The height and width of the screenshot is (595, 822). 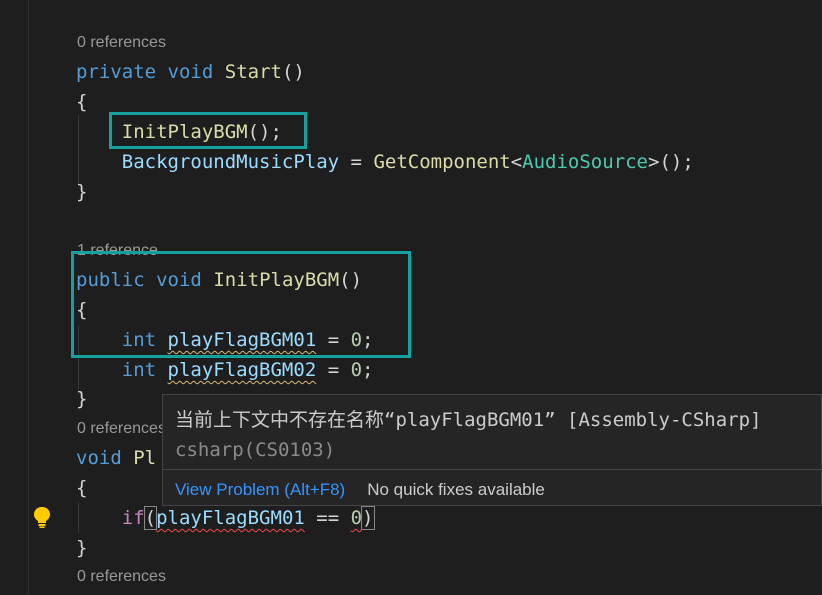 What do you see at coordinates (293, 72) in the screenshot?
I see `parens: ()` at bounding box center [293, 72].